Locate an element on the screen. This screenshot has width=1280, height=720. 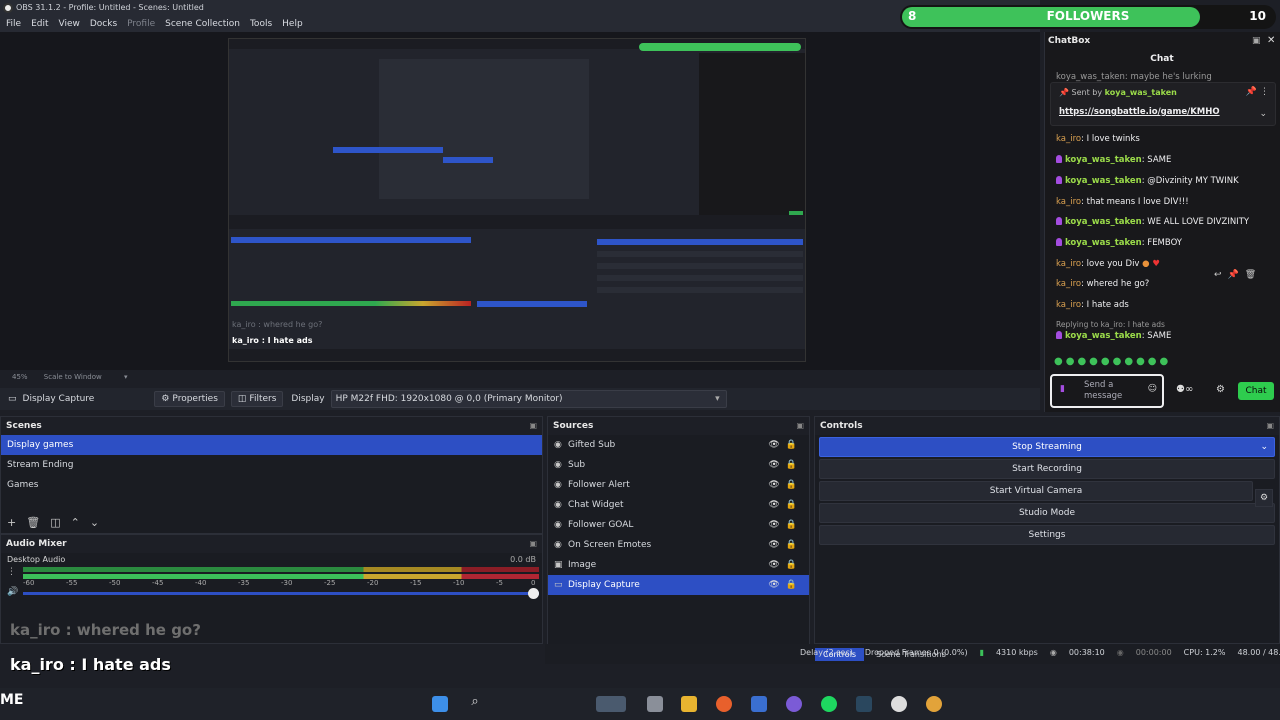
menu-file: File is located at coordinates (13, 24).